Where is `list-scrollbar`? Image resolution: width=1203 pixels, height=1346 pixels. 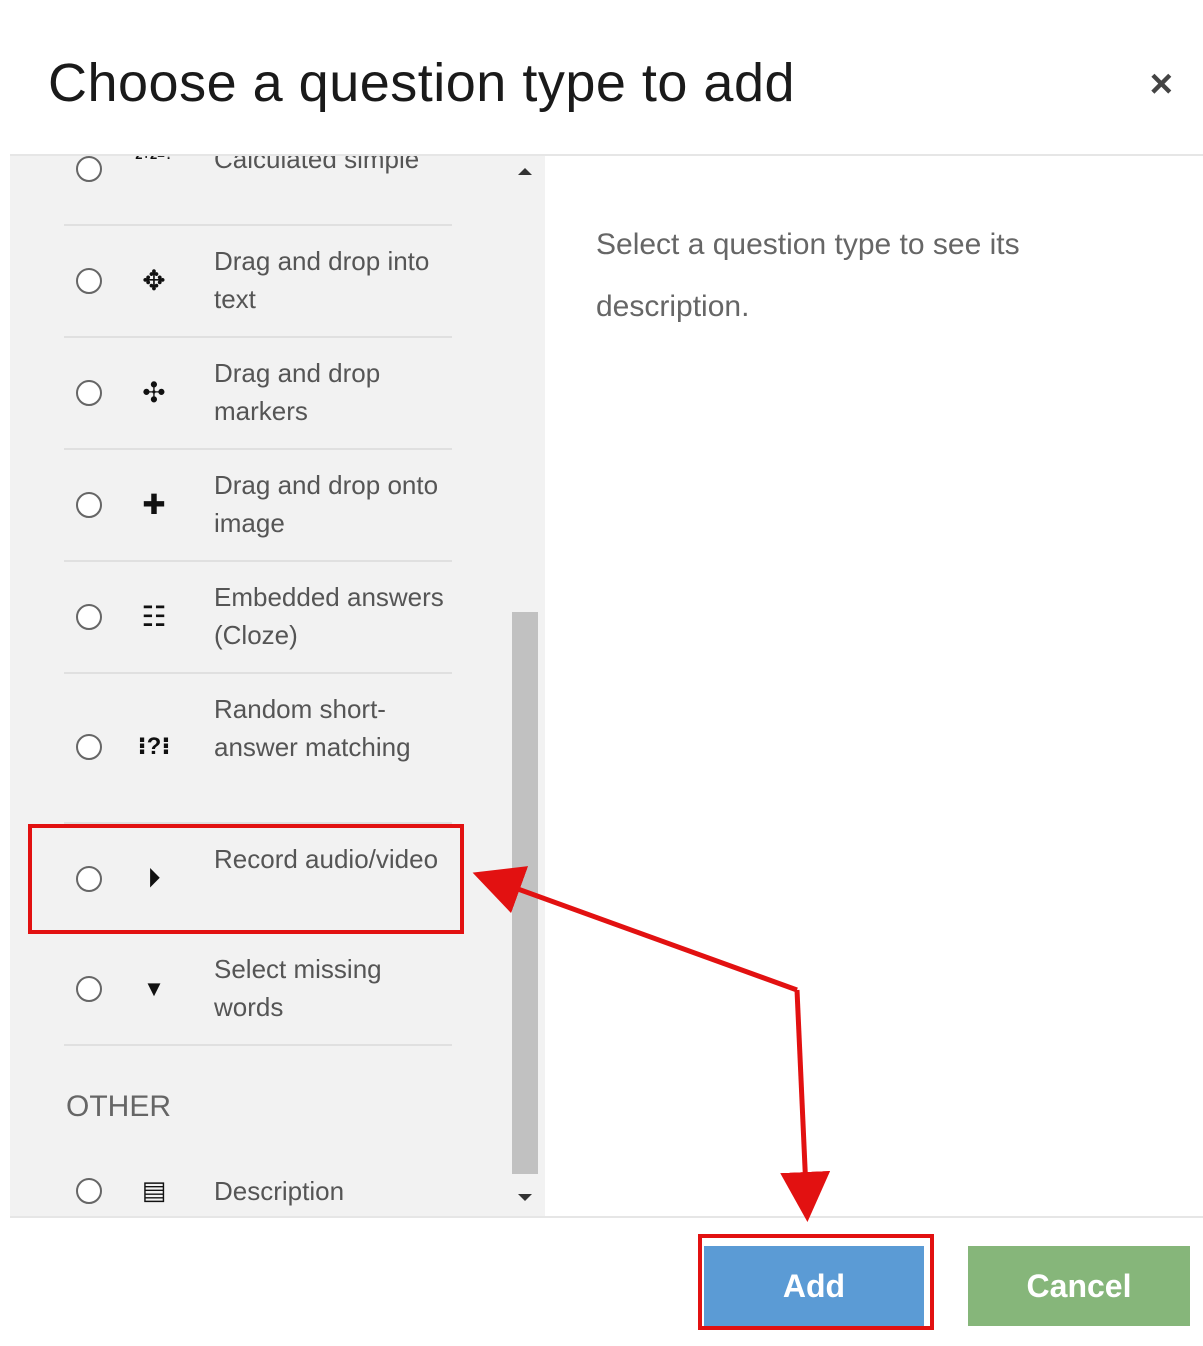
list-scrollbar is located at coordinates (525, 686).